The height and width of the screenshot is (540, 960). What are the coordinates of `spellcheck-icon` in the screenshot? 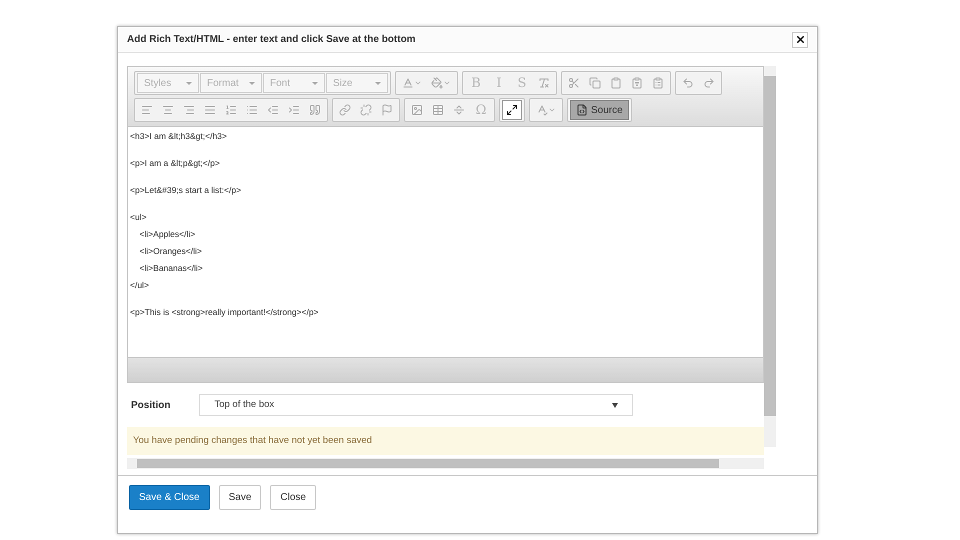 It's located at (542, 110).